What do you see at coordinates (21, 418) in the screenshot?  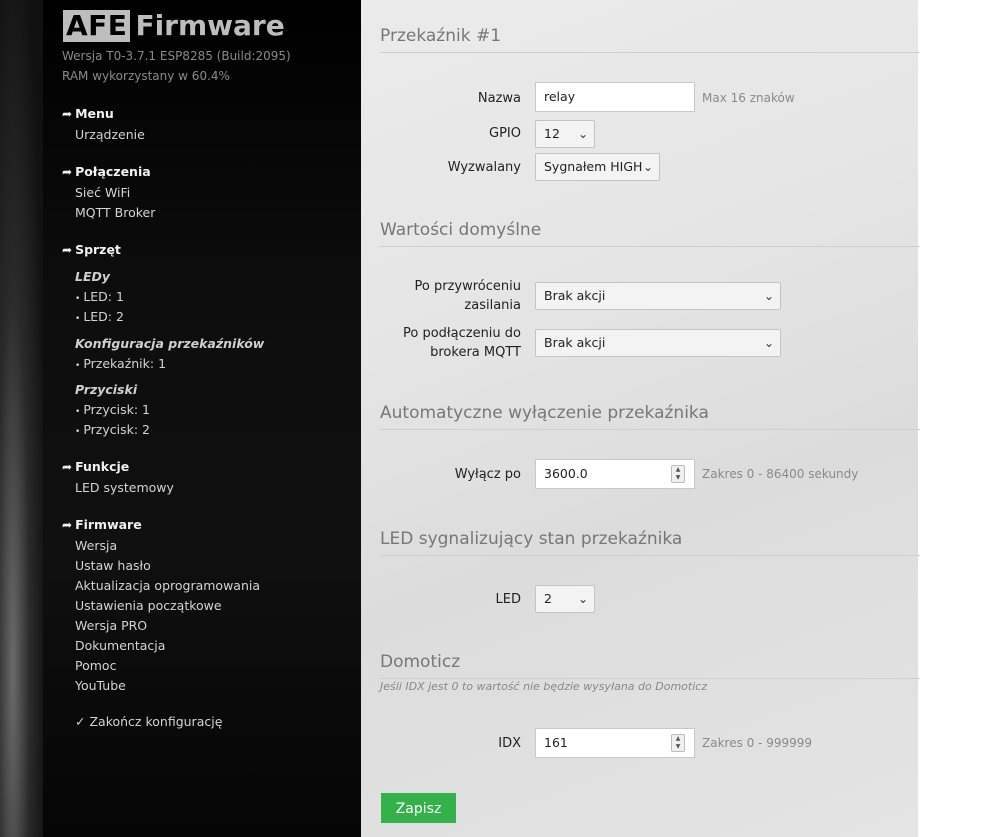 I see `background-photo` at bounding box center [21, 418].